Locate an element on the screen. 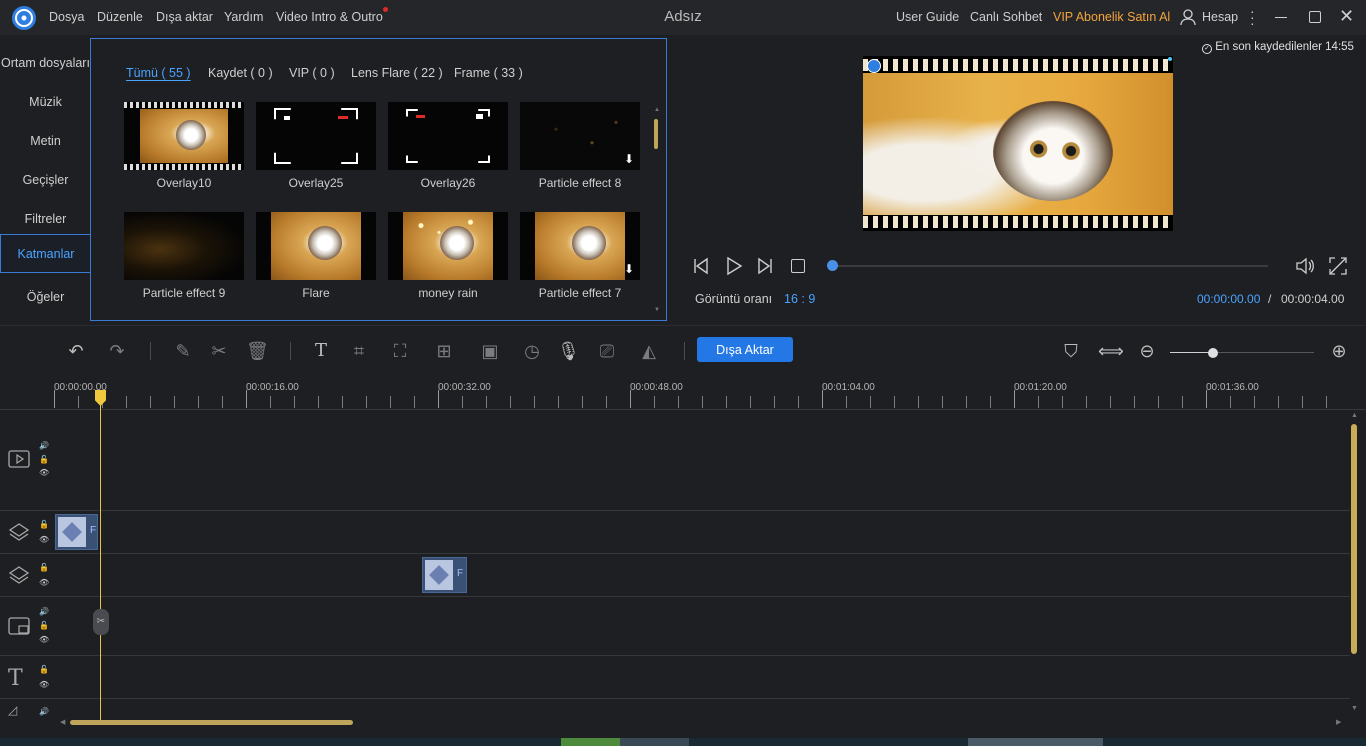 The image size is (1366, 746). play-icon is located at coordinates (734, 268).